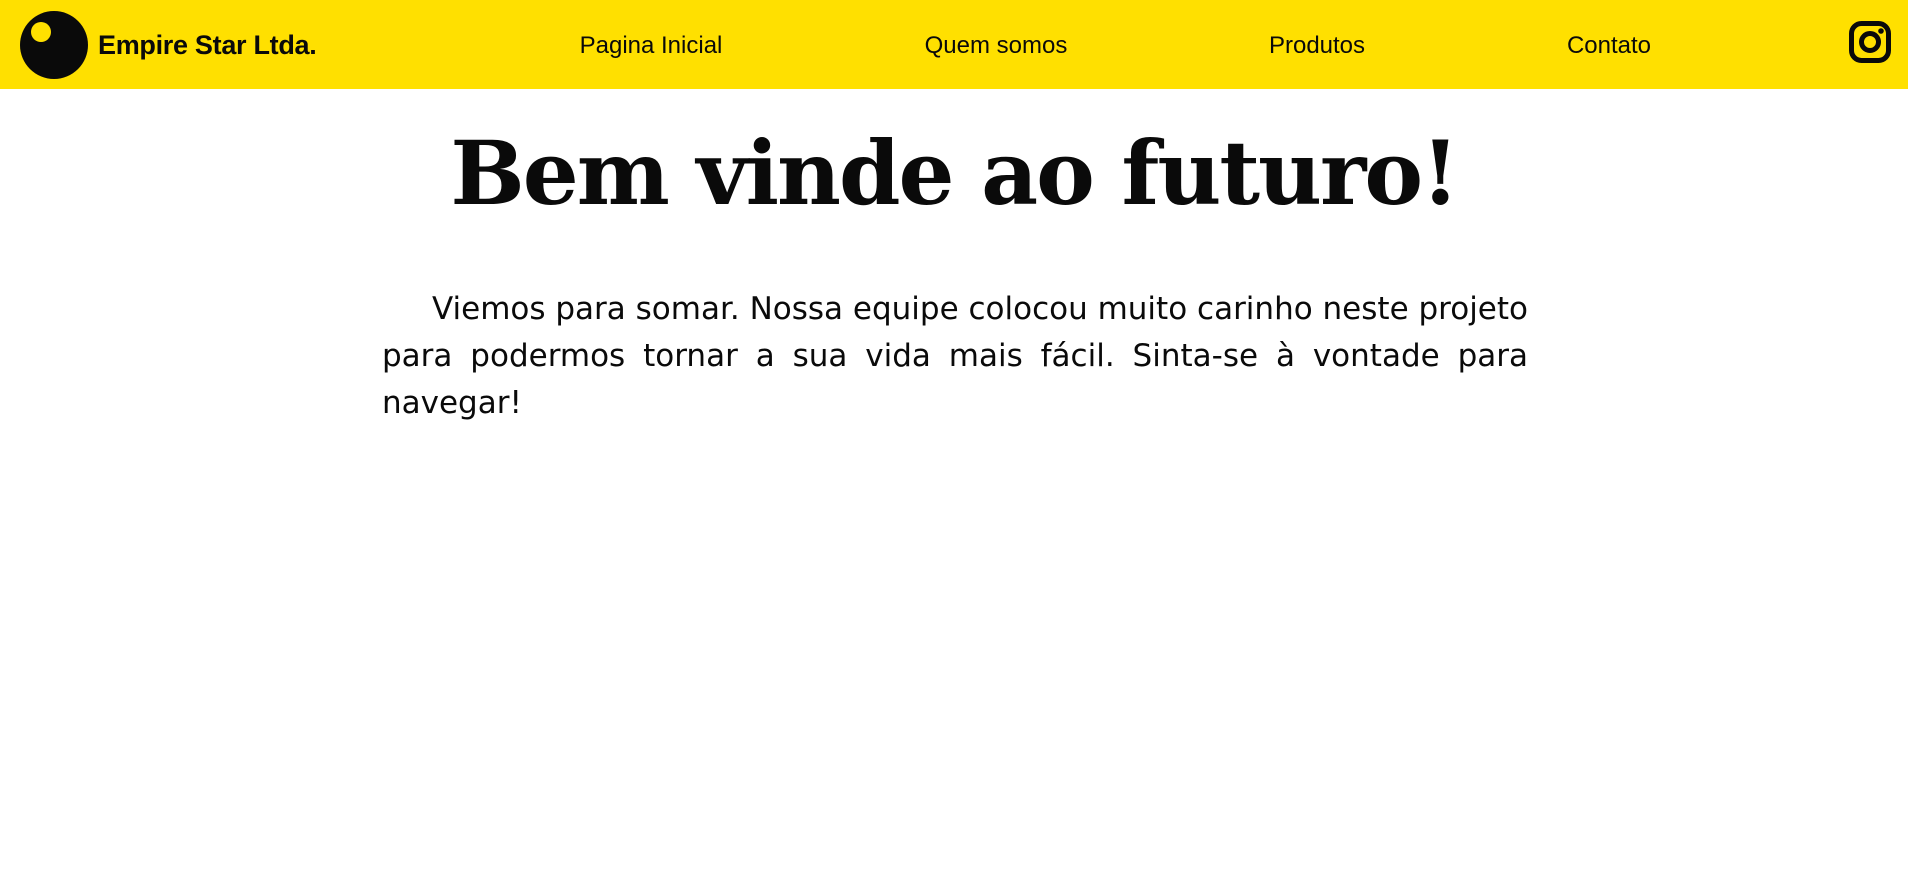 This screenshot has height=889, width=1908. What do you see at coordinates (54, 45) in the screenshot?
I see `eclipse-logo-icon` at bounding box center [54, 45].